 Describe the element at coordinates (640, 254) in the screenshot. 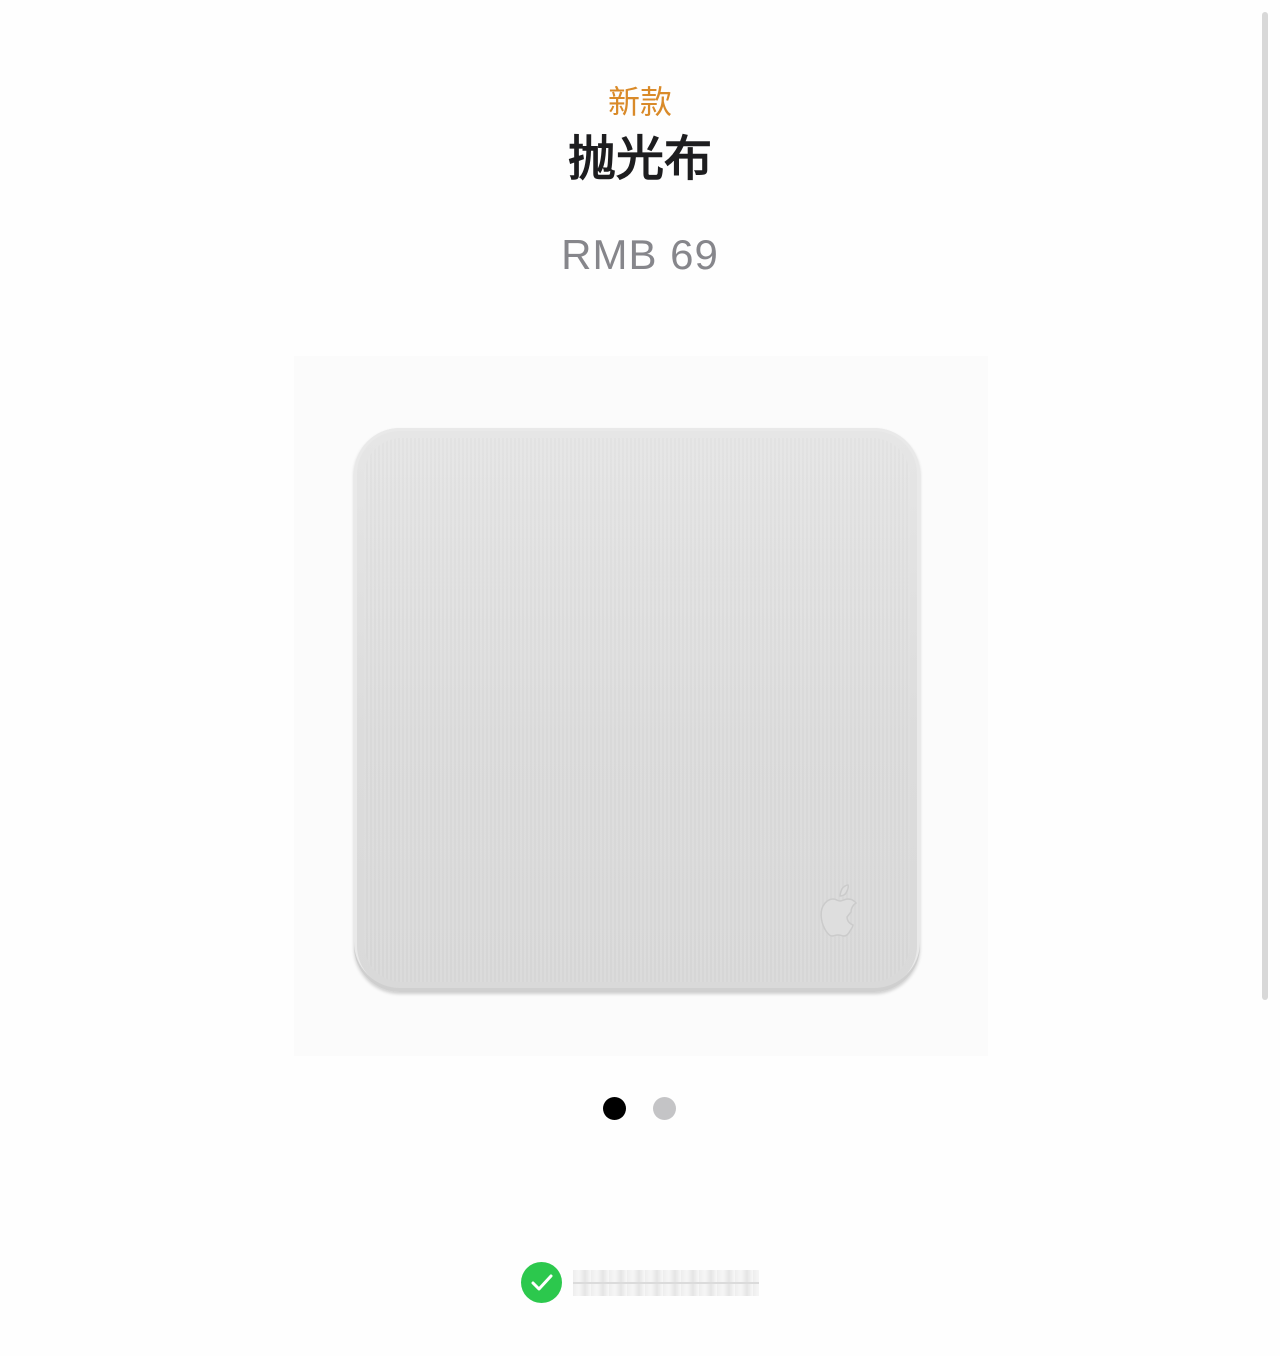

I see `product-price: RMB 69` at that location.